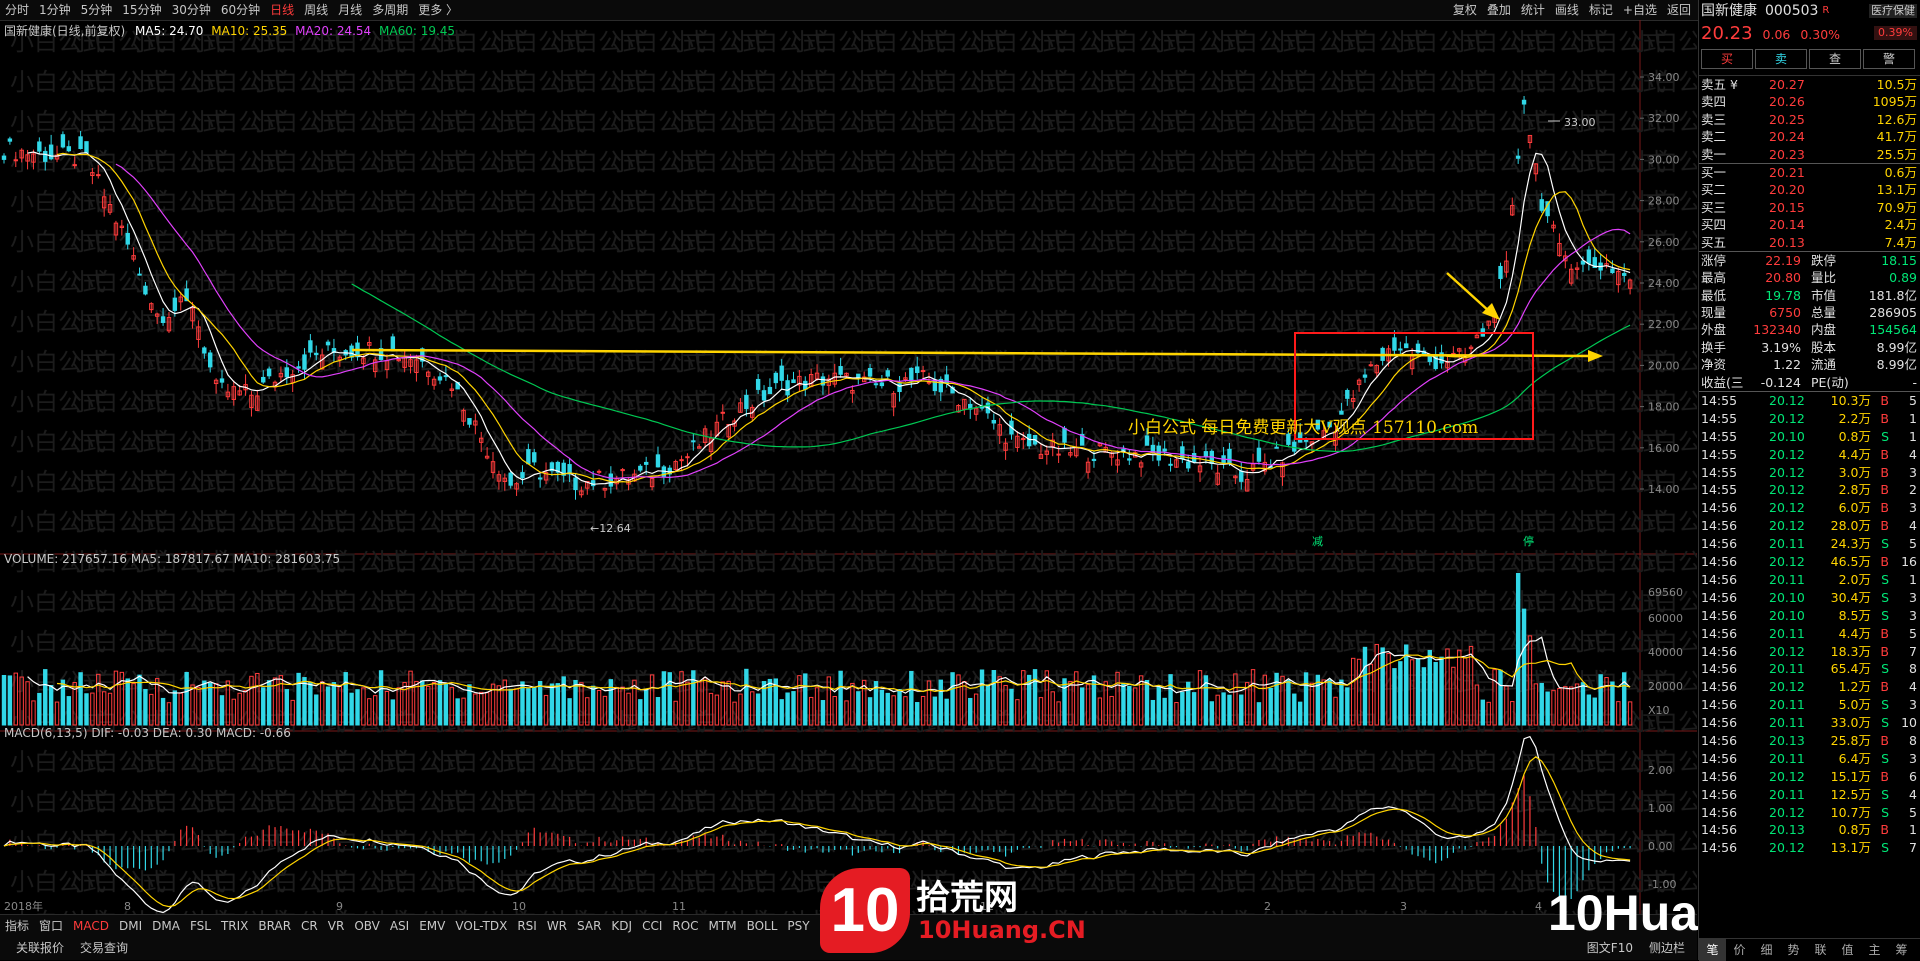  I want to click on indicator-tab-2: MACD, so click(91, 926).